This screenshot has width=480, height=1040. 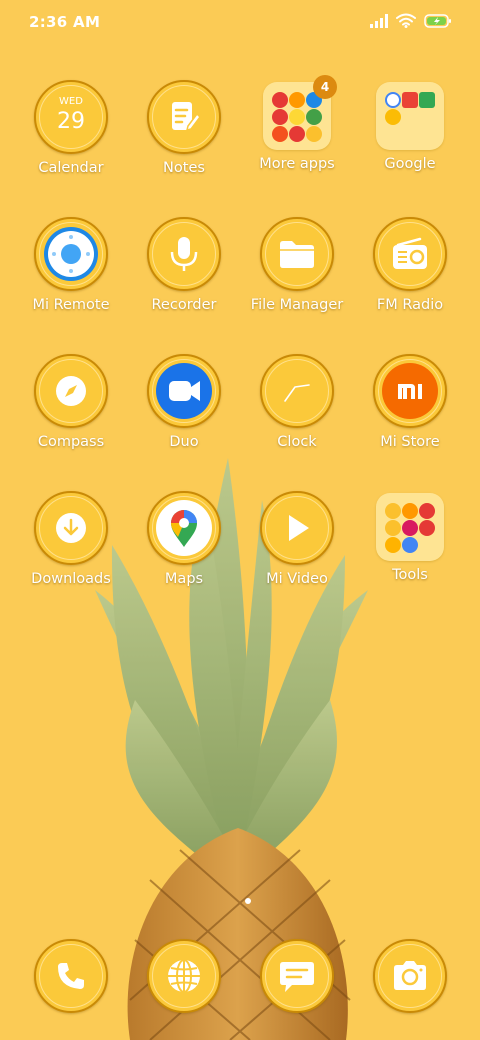 I want to click on app-label: Google, so click(x=410, y=164).